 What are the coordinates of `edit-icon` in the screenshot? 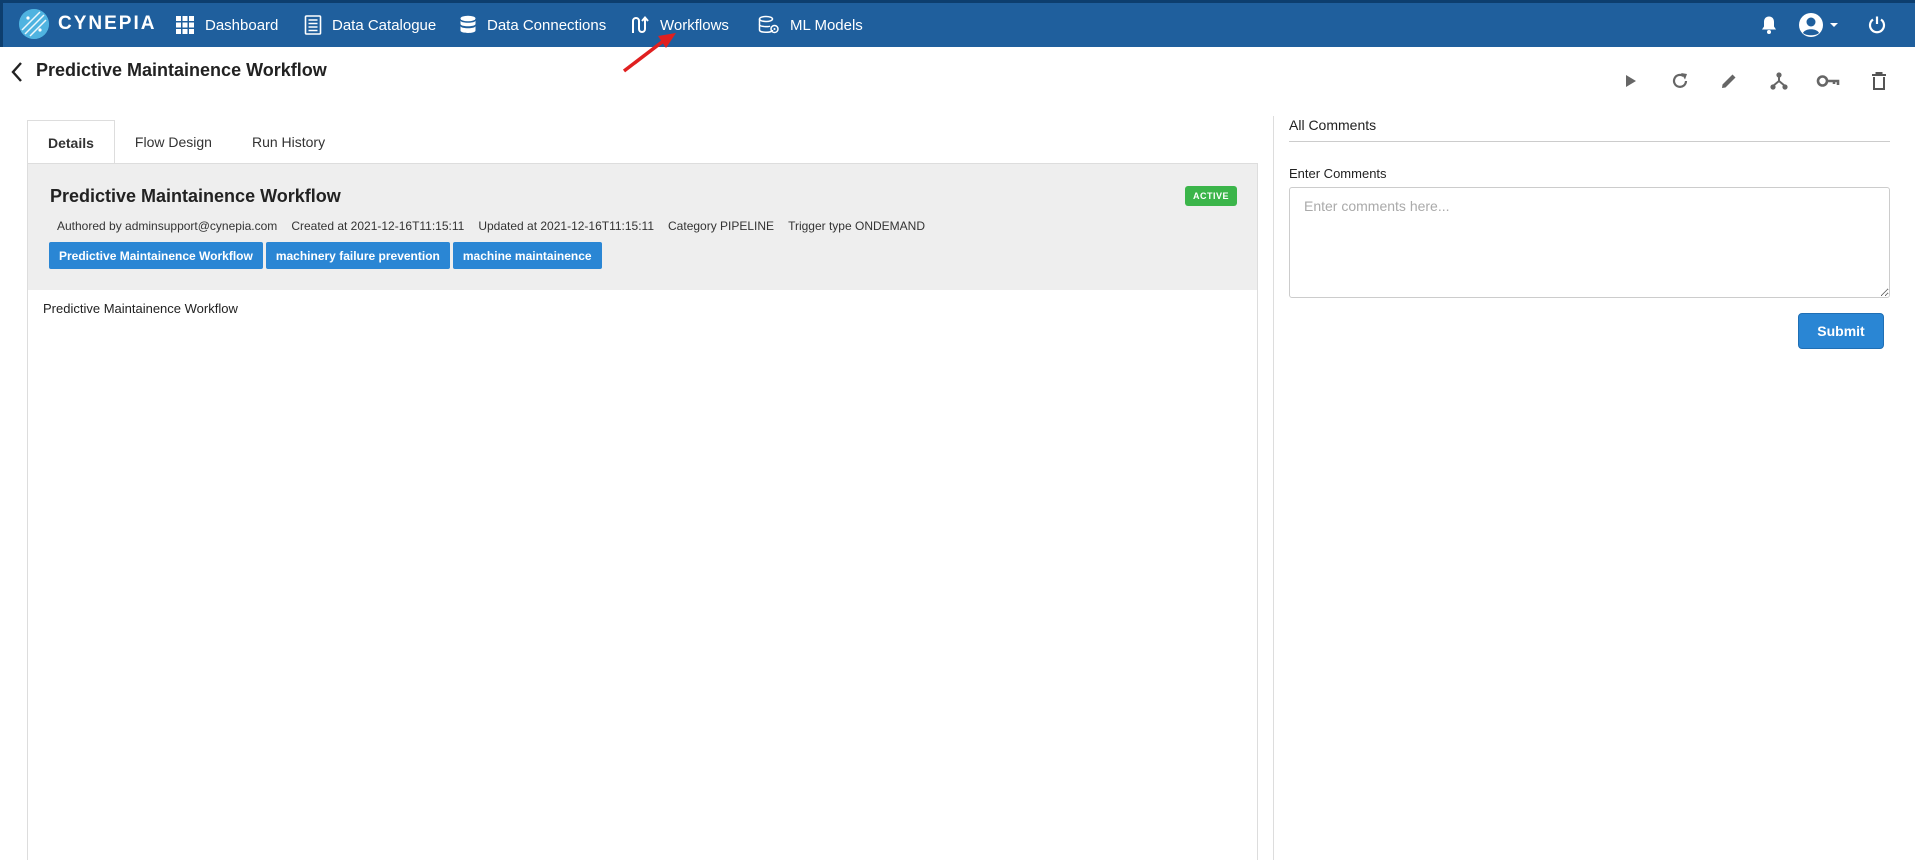 It's located at (1729, 81).